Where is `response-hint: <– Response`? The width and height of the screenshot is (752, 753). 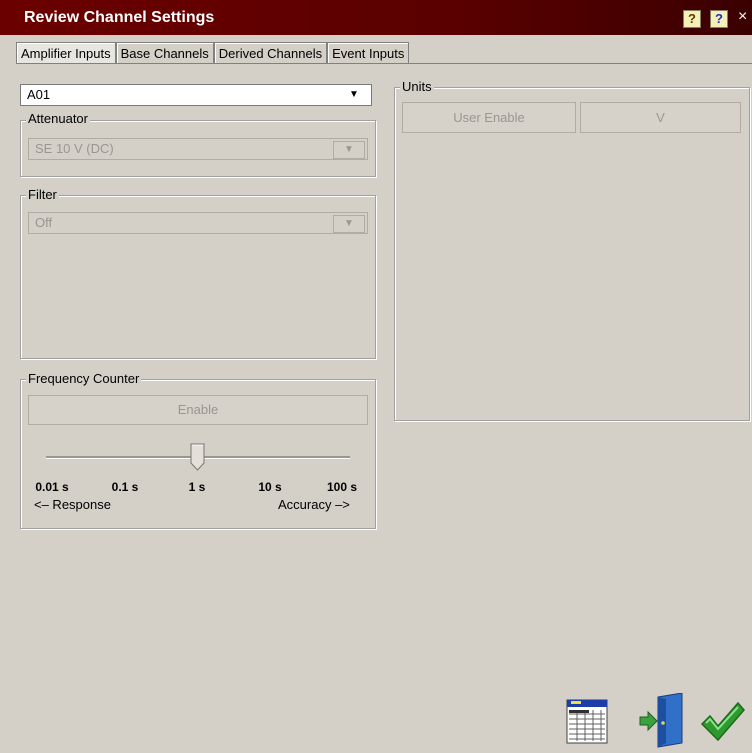 response-hint: <– Response is located at coordinates (72, 504).